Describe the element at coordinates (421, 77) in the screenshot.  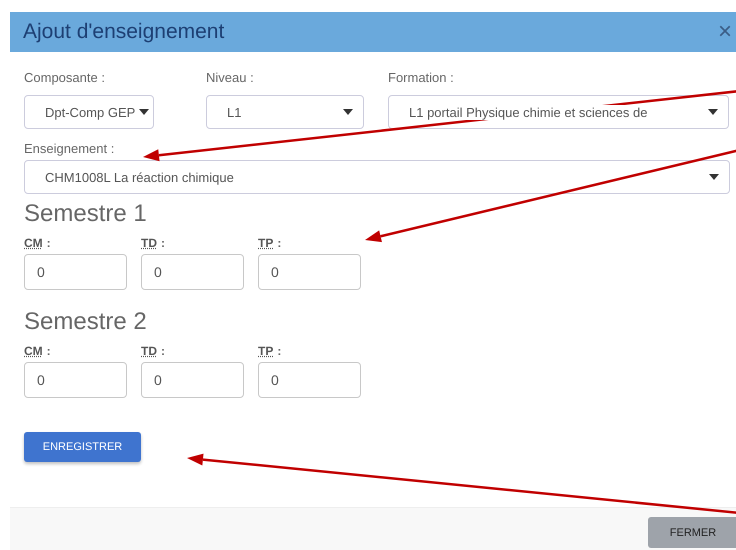
I see `field-label: Formation :` at that location.